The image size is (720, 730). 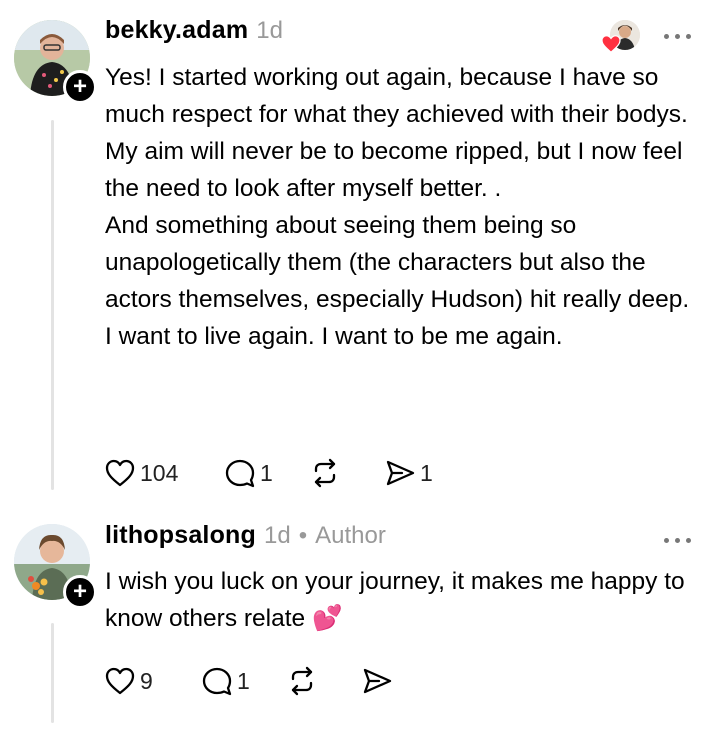 What do you see at coordinates (426, 472) in the screenshot?
I see `share-count: 1` at bounding box center [426, 472].